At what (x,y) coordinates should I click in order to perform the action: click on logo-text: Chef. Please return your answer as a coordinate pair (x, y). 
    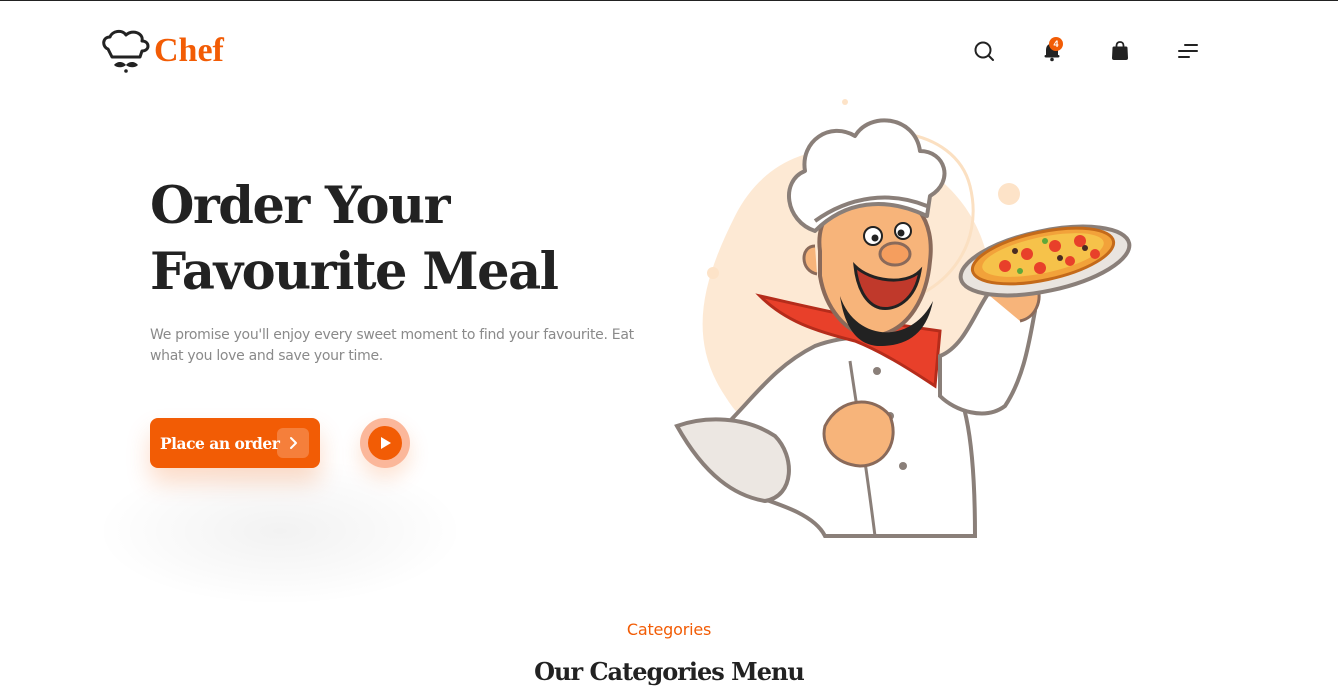
    Looking at the image, I should click on (189, 50).